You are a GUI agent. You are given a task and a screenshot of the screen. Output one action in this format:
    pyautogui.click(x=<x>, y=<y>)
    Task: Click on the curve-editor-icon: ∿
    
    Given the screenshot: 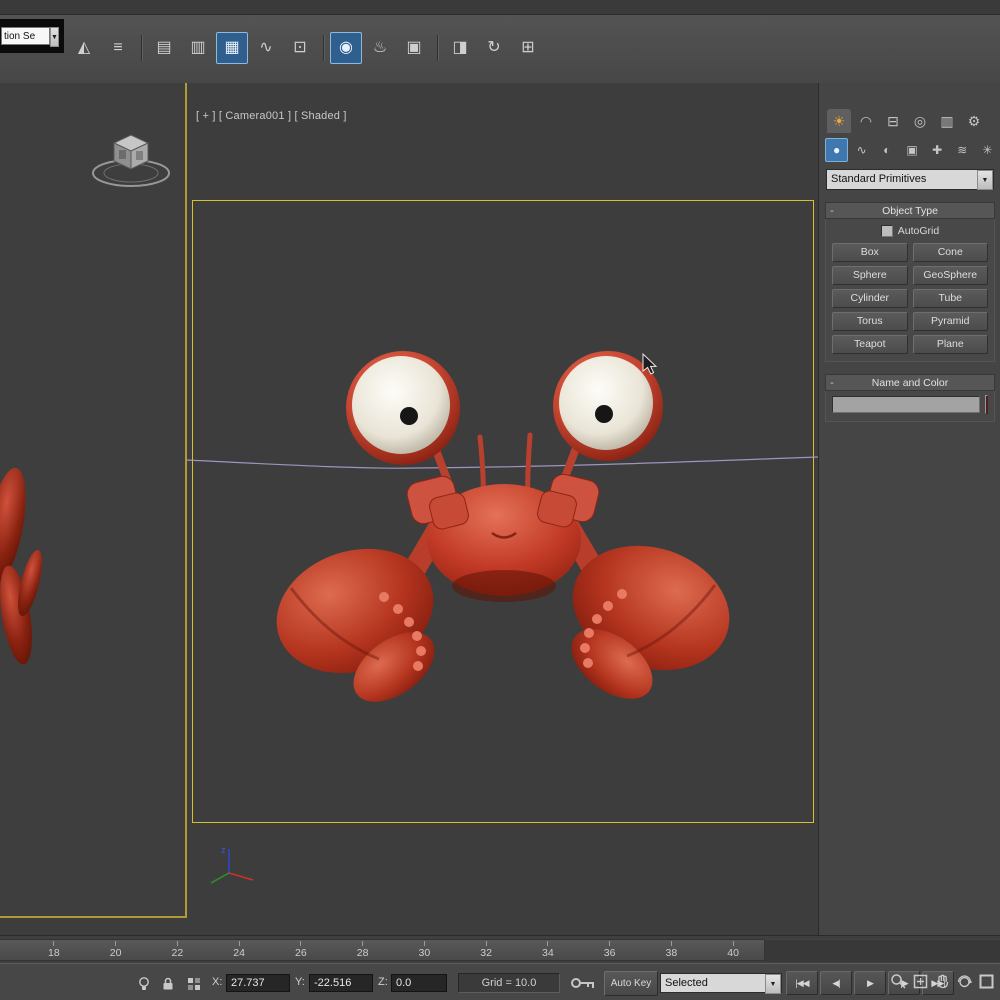 What is the action you would take?
    pyautogui.click(x=266, y=48)
    